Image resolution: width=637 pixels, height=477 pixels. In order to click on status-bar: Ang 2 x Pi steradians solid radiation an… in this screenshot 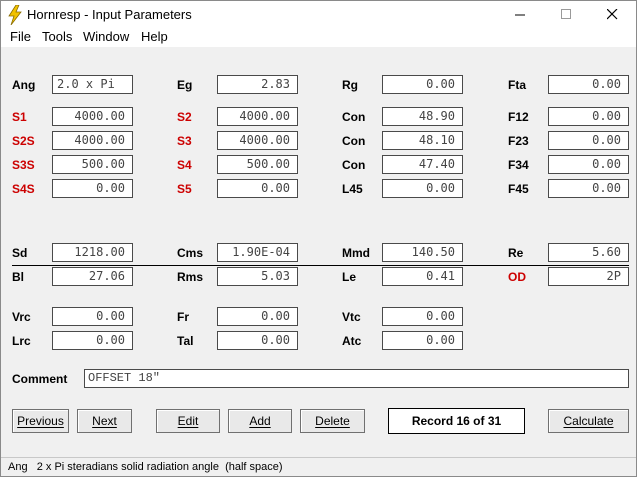, I will do `click(318, 466)`.